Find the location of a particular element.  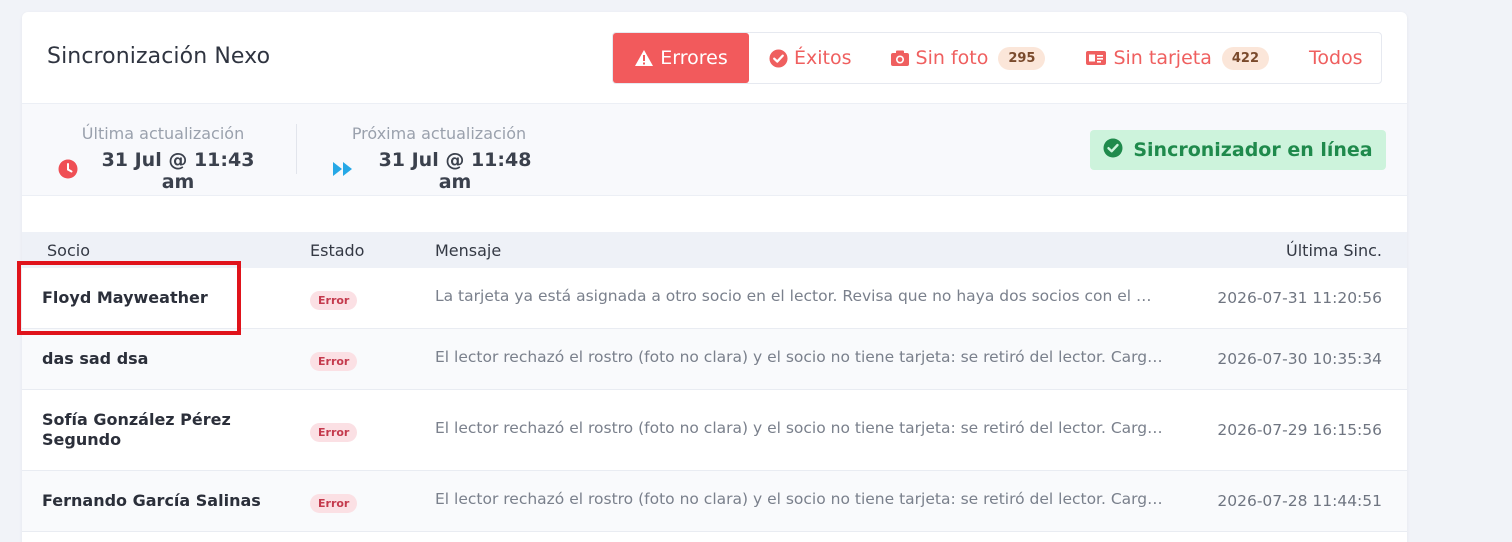

tab-sin-tarjeta: Sin tarjeta 422 is located at coordinates (1177, 58).